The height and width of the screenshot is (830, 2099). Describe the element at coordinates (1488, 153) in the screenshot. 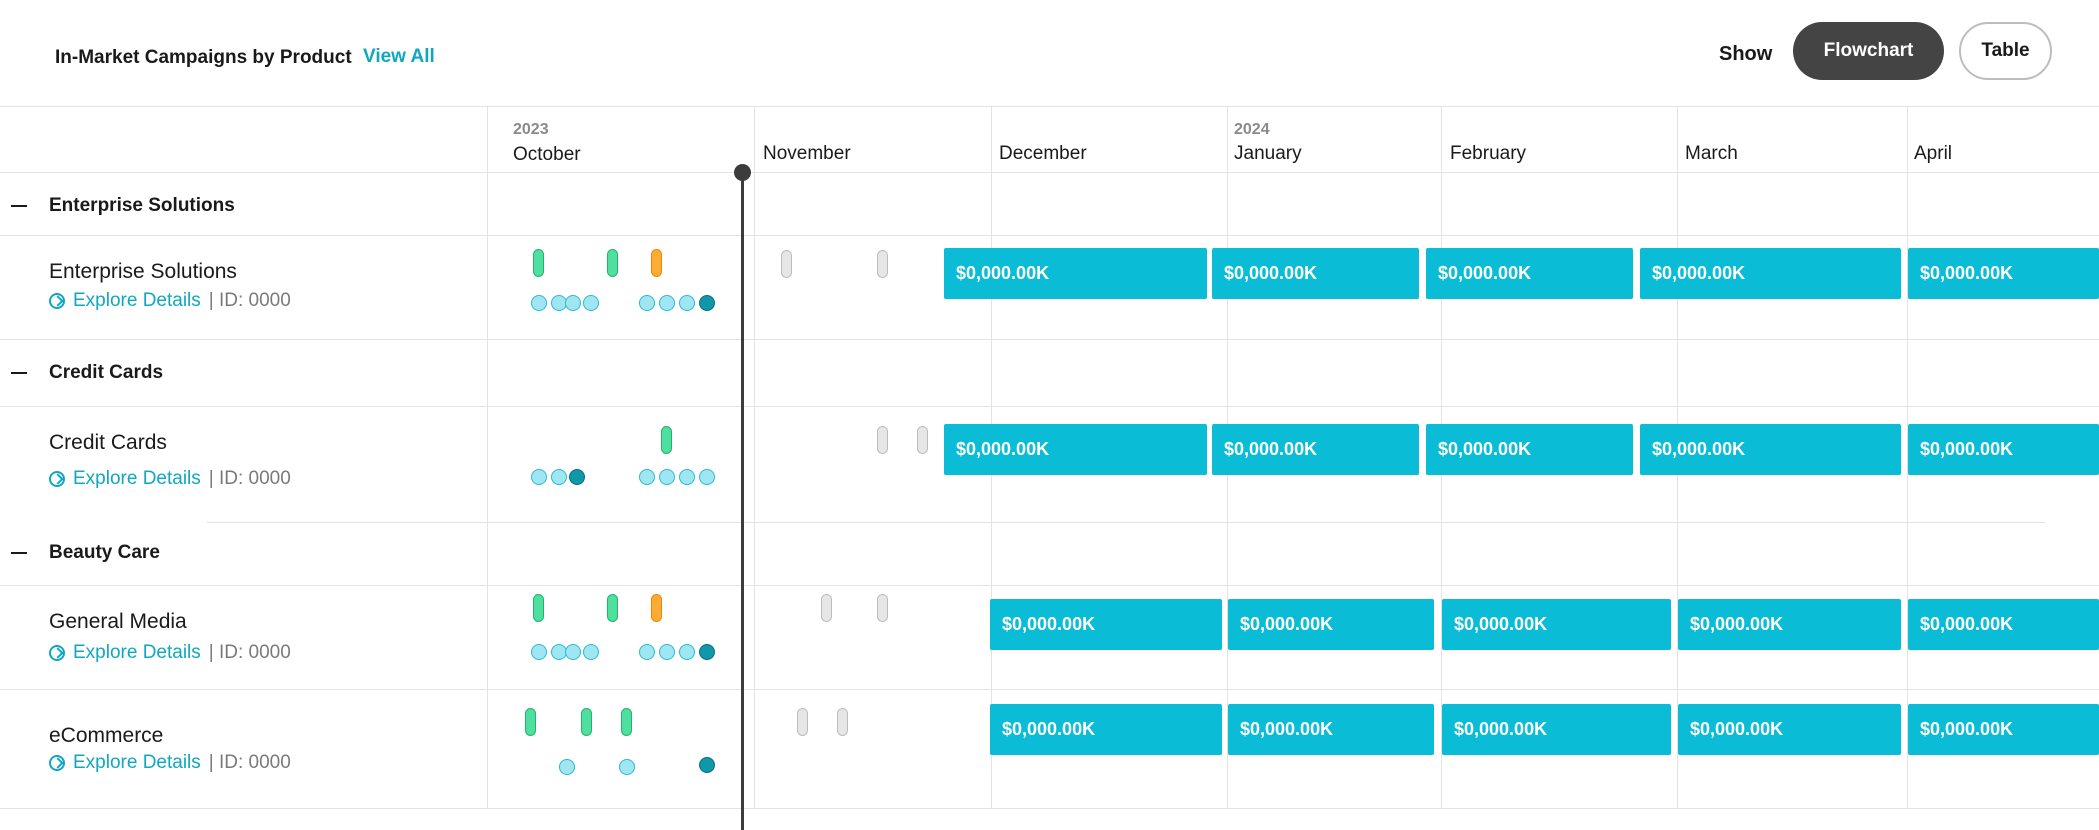

I see `month-february: February` at that location.